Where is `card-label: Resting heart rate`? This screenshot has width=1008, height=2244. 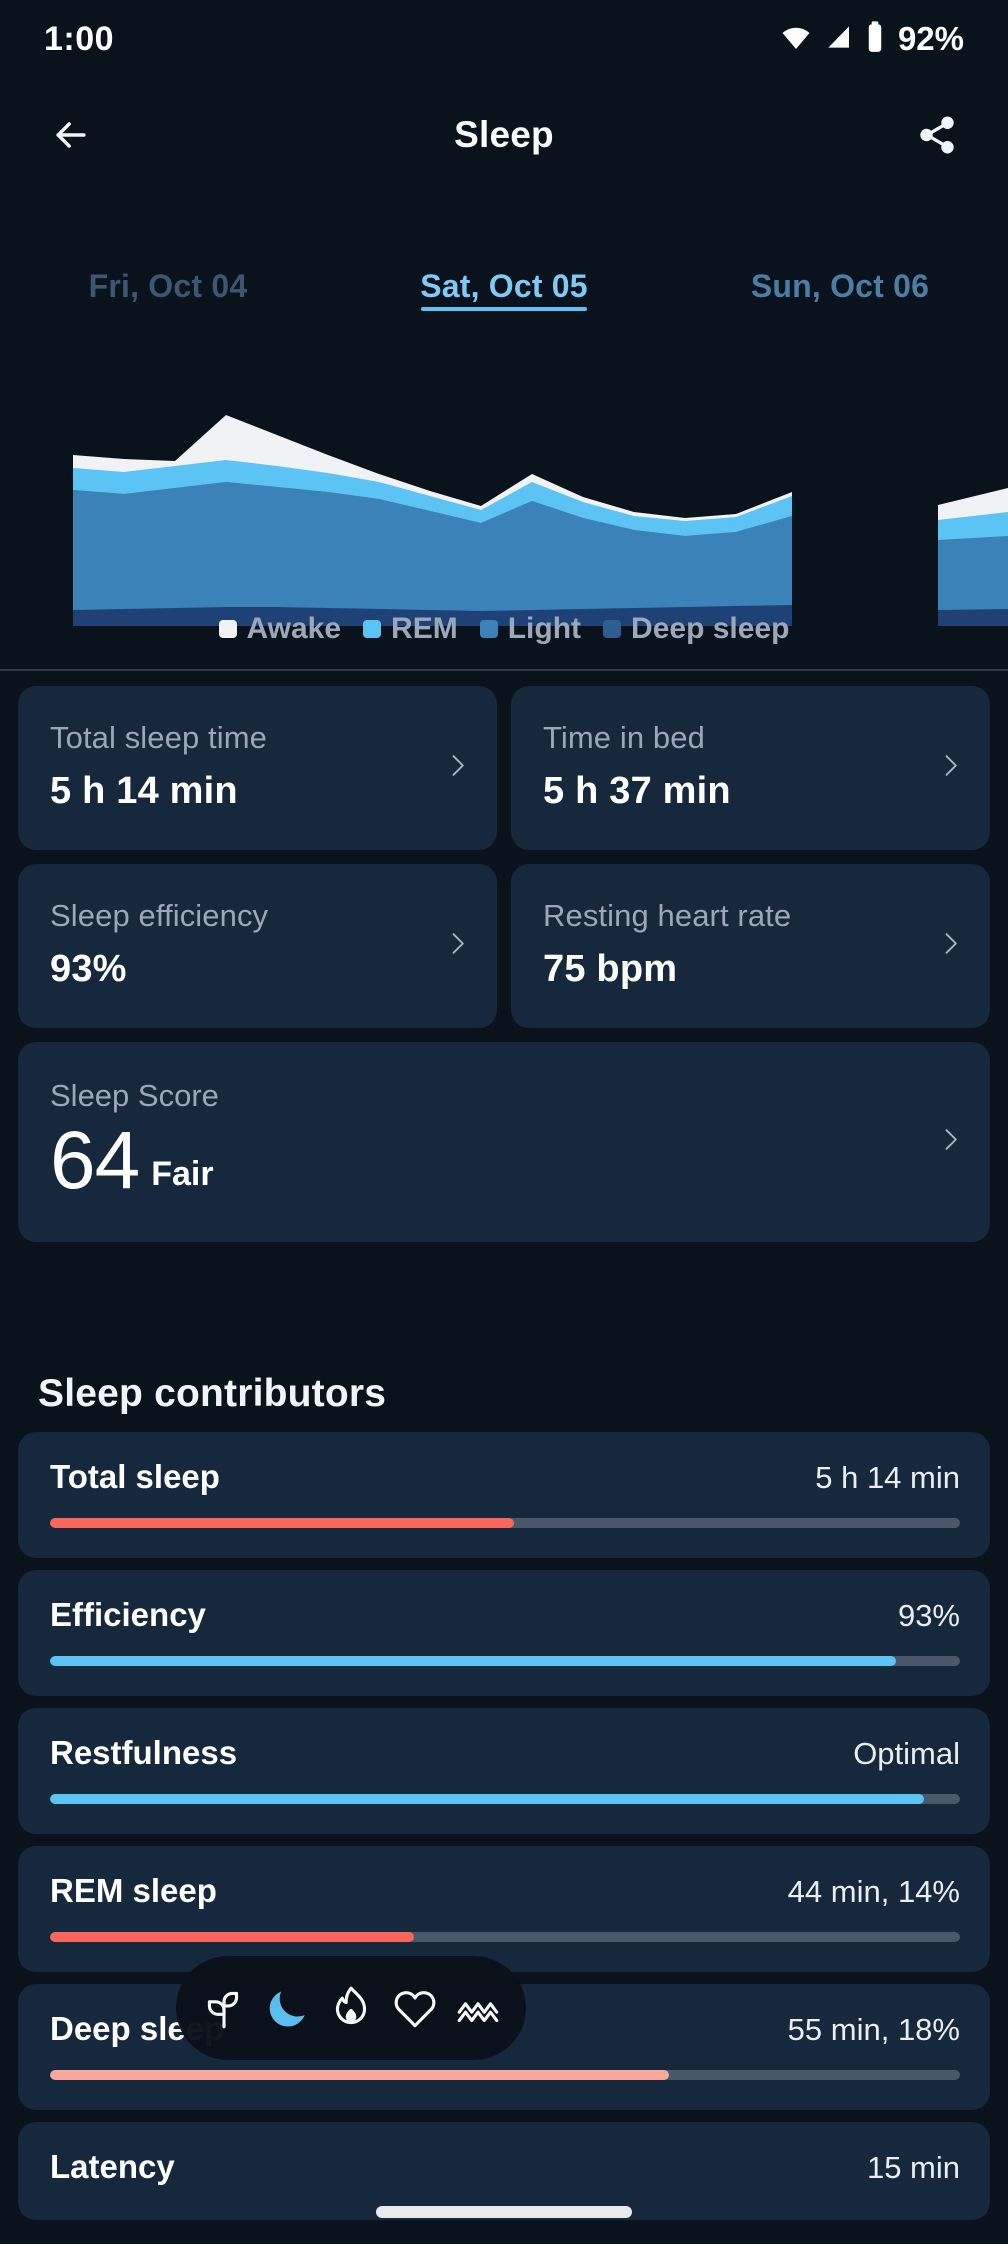 card-label: Resting heart rate is located at coordinates (667, 915).